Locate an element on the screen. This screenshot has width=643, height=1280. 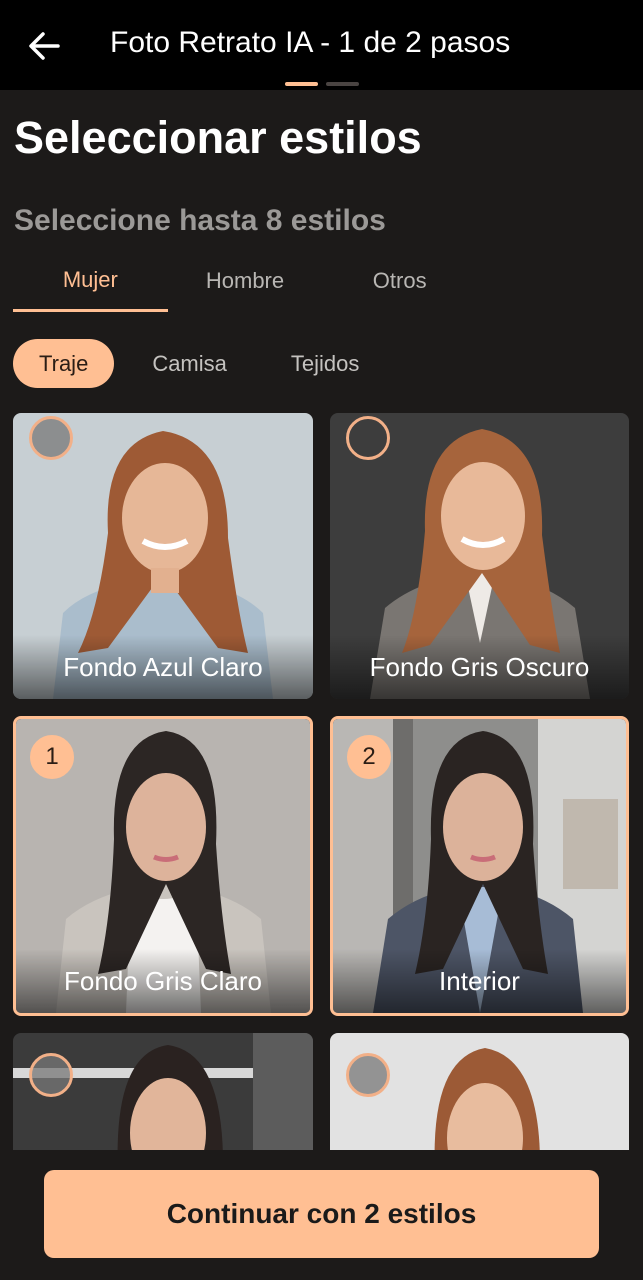
style-label: Fondo Gris Claro is located at coordinates (163, 981).